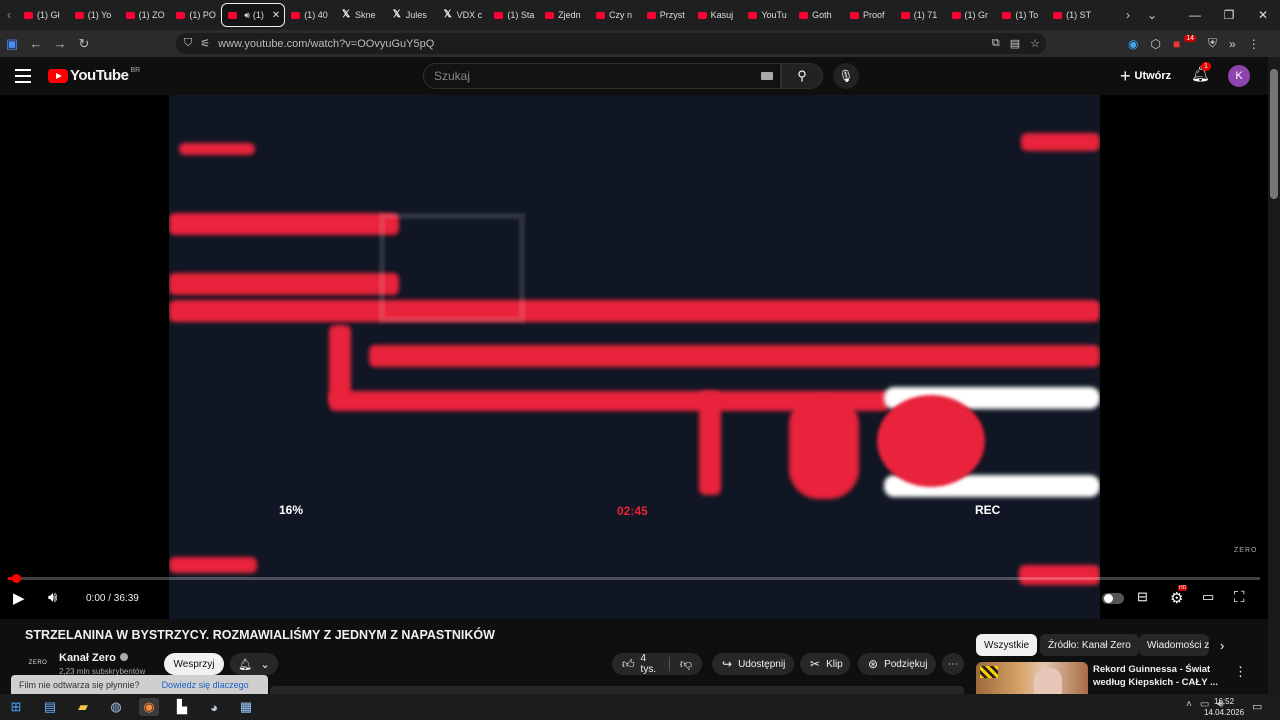 The image size is (1280, 720). Describe the element at coordinates (628, 664) in the screenshot. I see `thumbs-up-icon: 👍︎` at that location.